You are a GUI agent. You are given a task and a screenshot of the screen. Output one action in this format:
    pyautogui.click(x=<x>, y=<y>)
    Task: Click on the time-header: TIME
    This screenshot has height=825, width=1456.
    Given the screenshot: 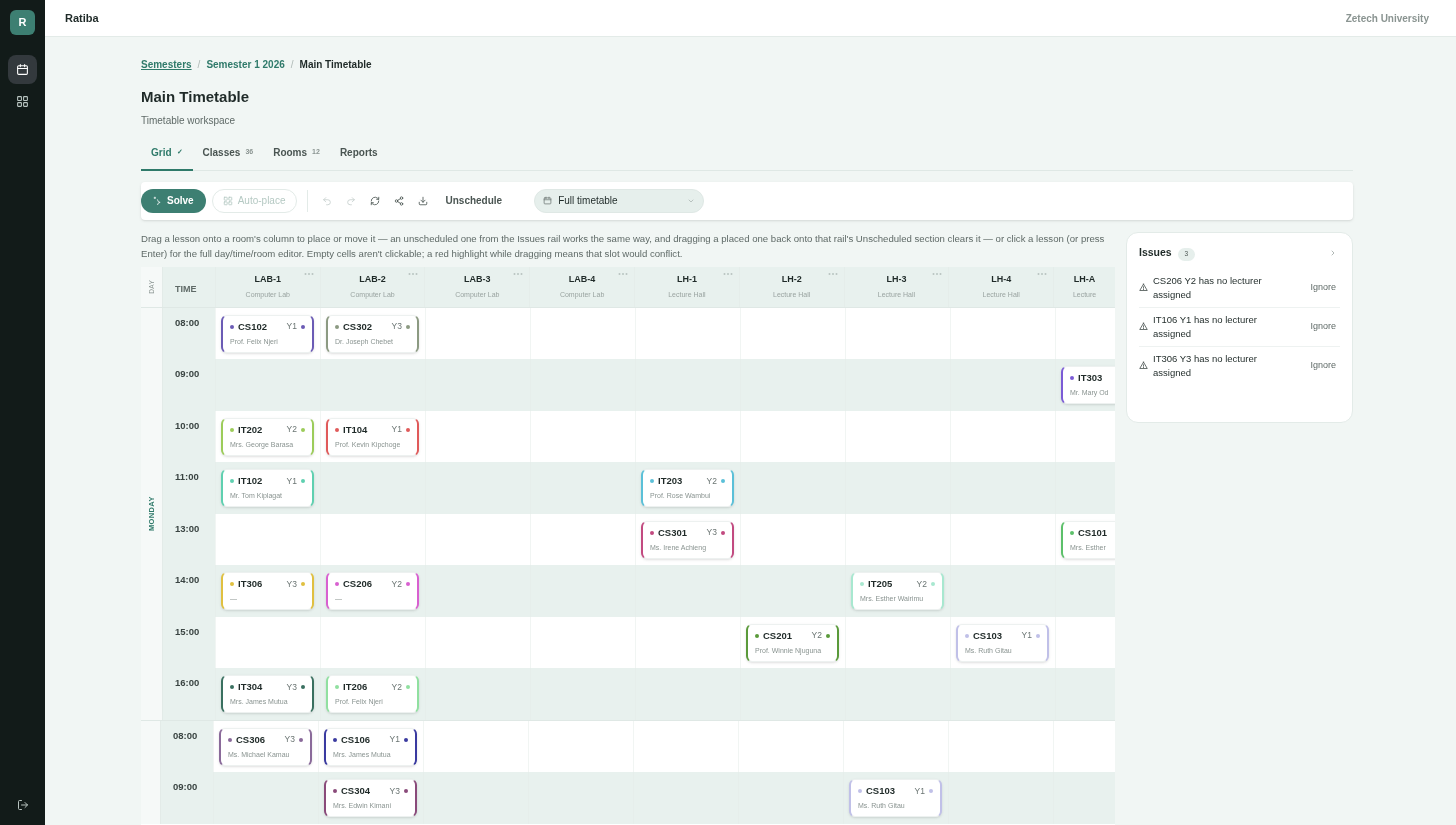 What is the action you would take?
    pyautogui.click(x=185, y=288)
    